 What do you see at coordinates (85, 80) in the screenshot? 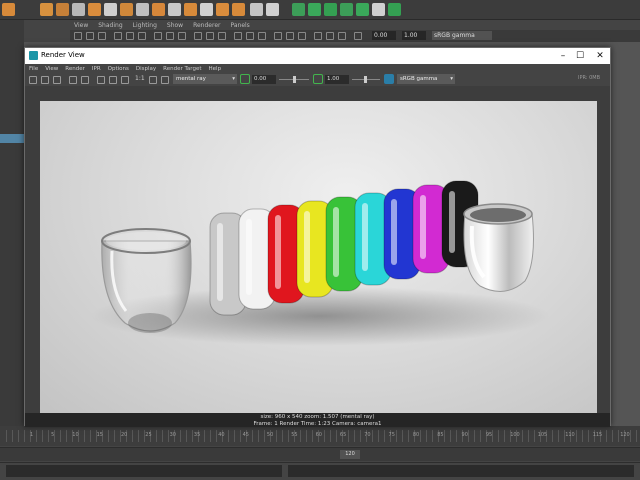
I see `refresh-ipr-icon` at bounding box center [85, 80].